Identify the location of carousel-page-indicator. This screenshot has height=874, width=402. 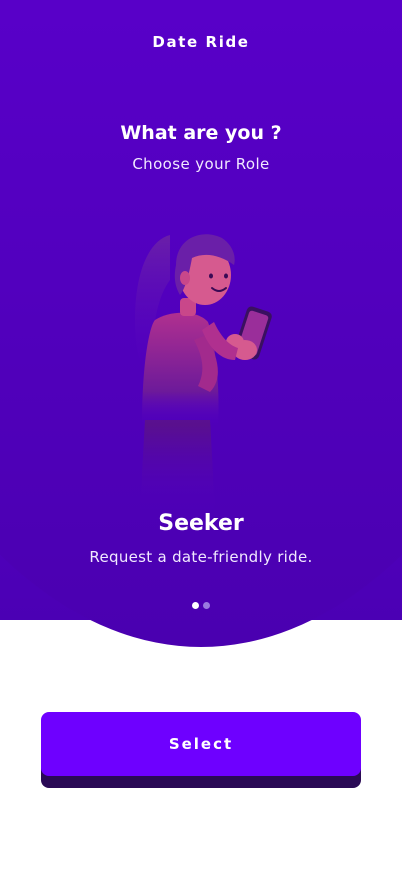
(201, 605).